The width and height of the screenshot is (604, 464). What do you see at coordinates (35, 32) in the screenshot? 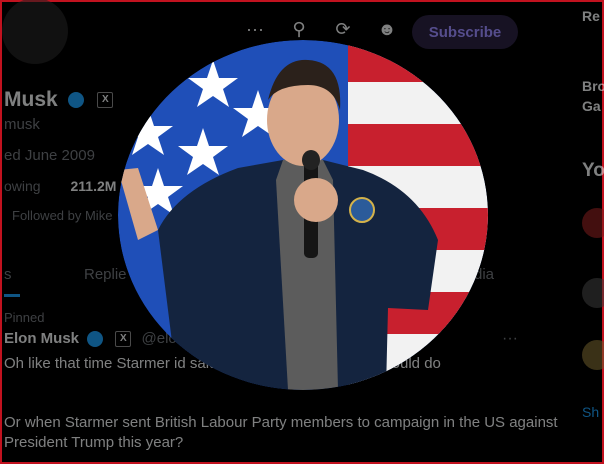
I see `profile-avatar` at bounding box center [35, 32].